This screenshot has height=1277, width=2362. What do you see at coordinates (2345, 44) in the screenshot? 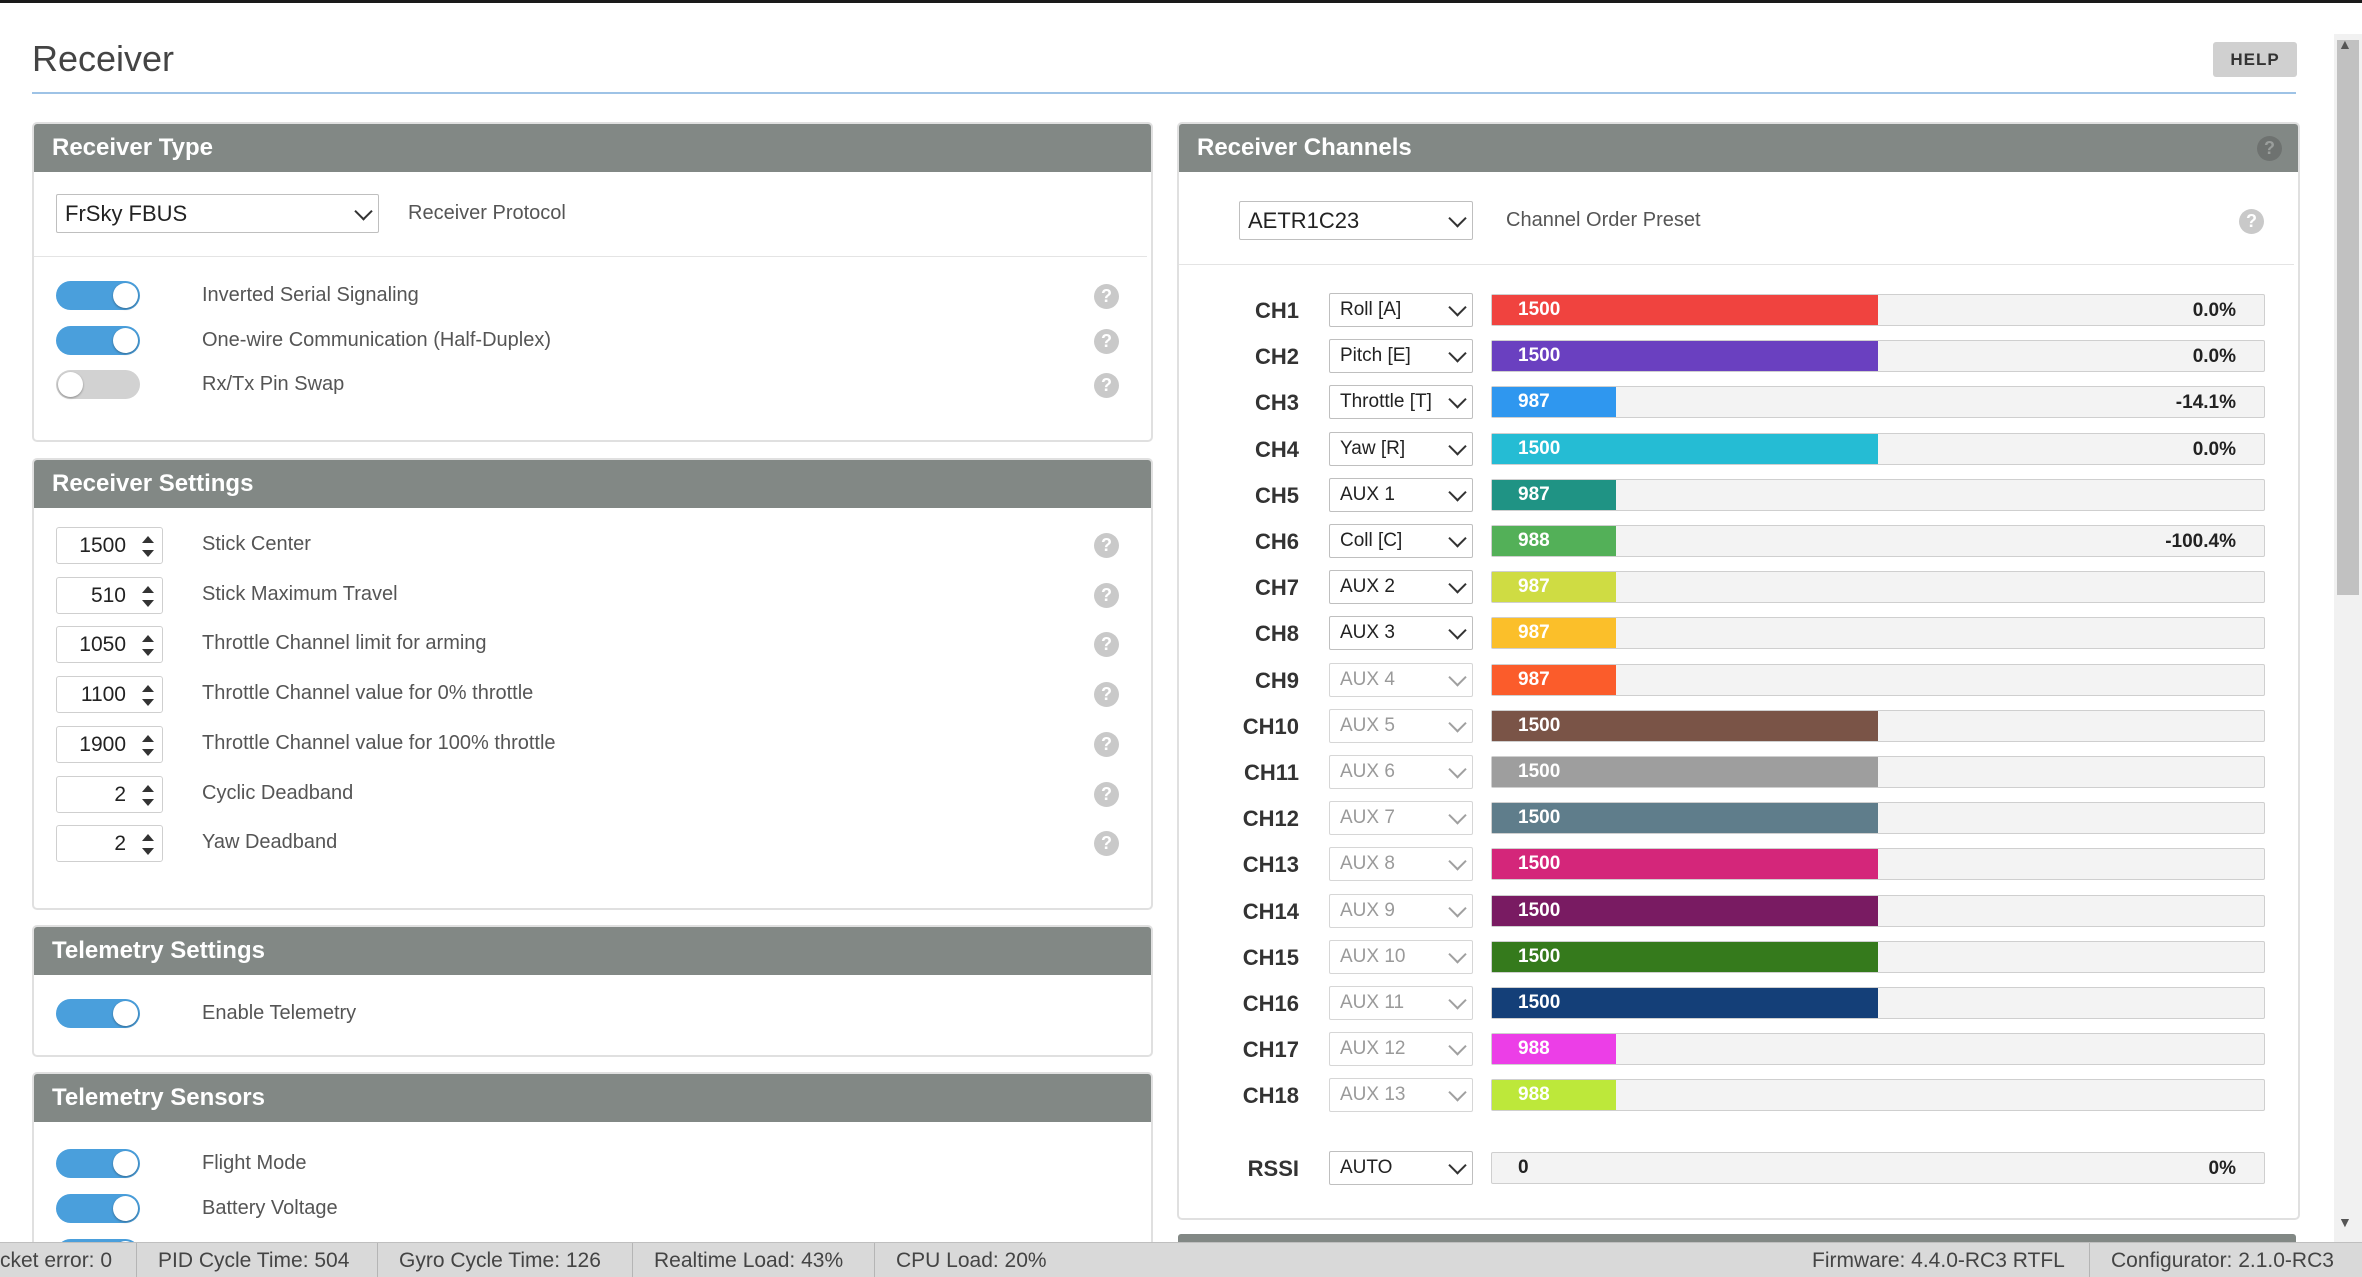
I see `scroll-up-icon: ▲` at bounding box center [2345, 44].